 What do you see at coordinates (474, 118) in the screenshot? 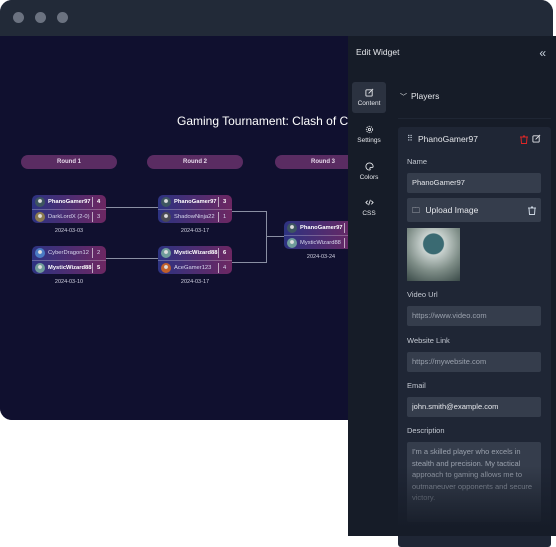
I see `divider` at bounding box center [474, 118].